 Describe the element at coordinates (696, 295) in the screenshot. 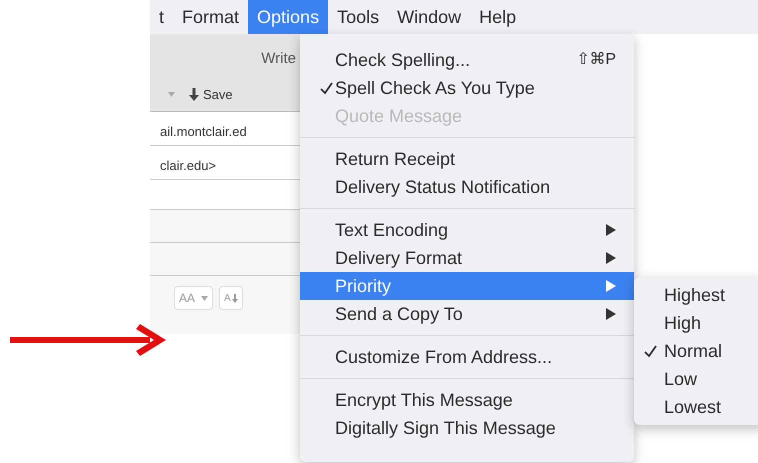

I see `submenu-item: Highest` at that location.